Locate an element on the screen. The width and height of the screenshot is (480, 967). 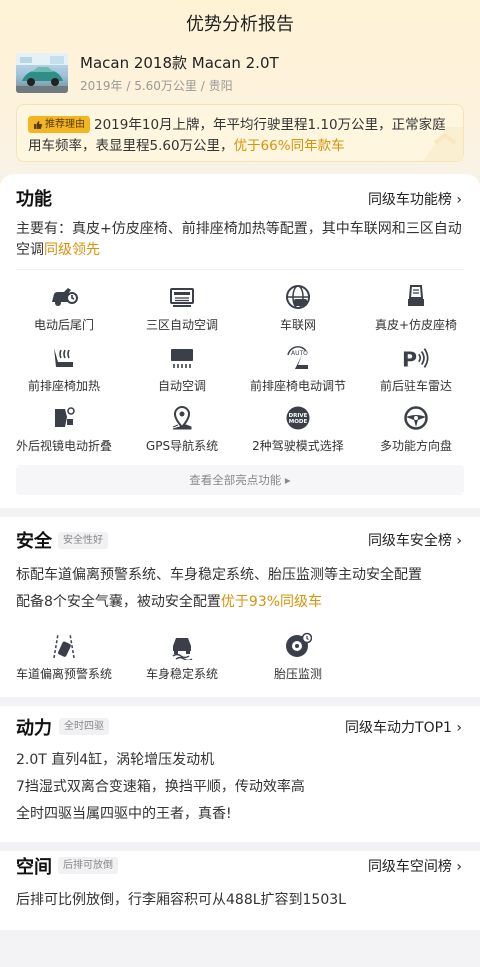
feature-label: 车道偏离预警系统 is located at coordinates (63, 674).